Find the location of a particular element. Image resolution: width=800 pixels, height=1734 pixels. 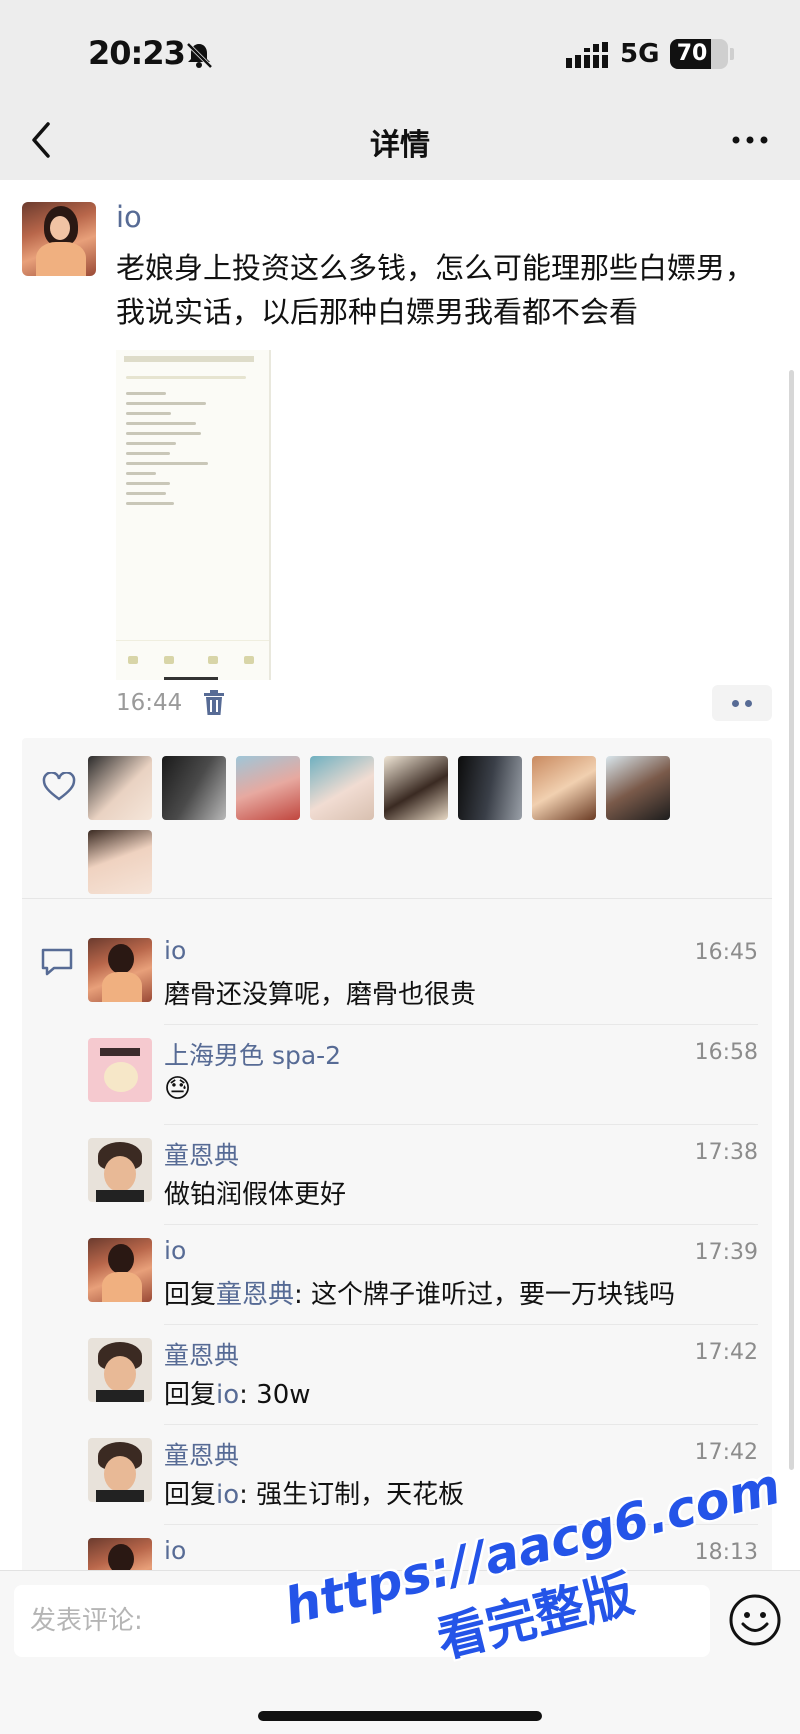

network-label: 5G is located at coordinates (640, 54).